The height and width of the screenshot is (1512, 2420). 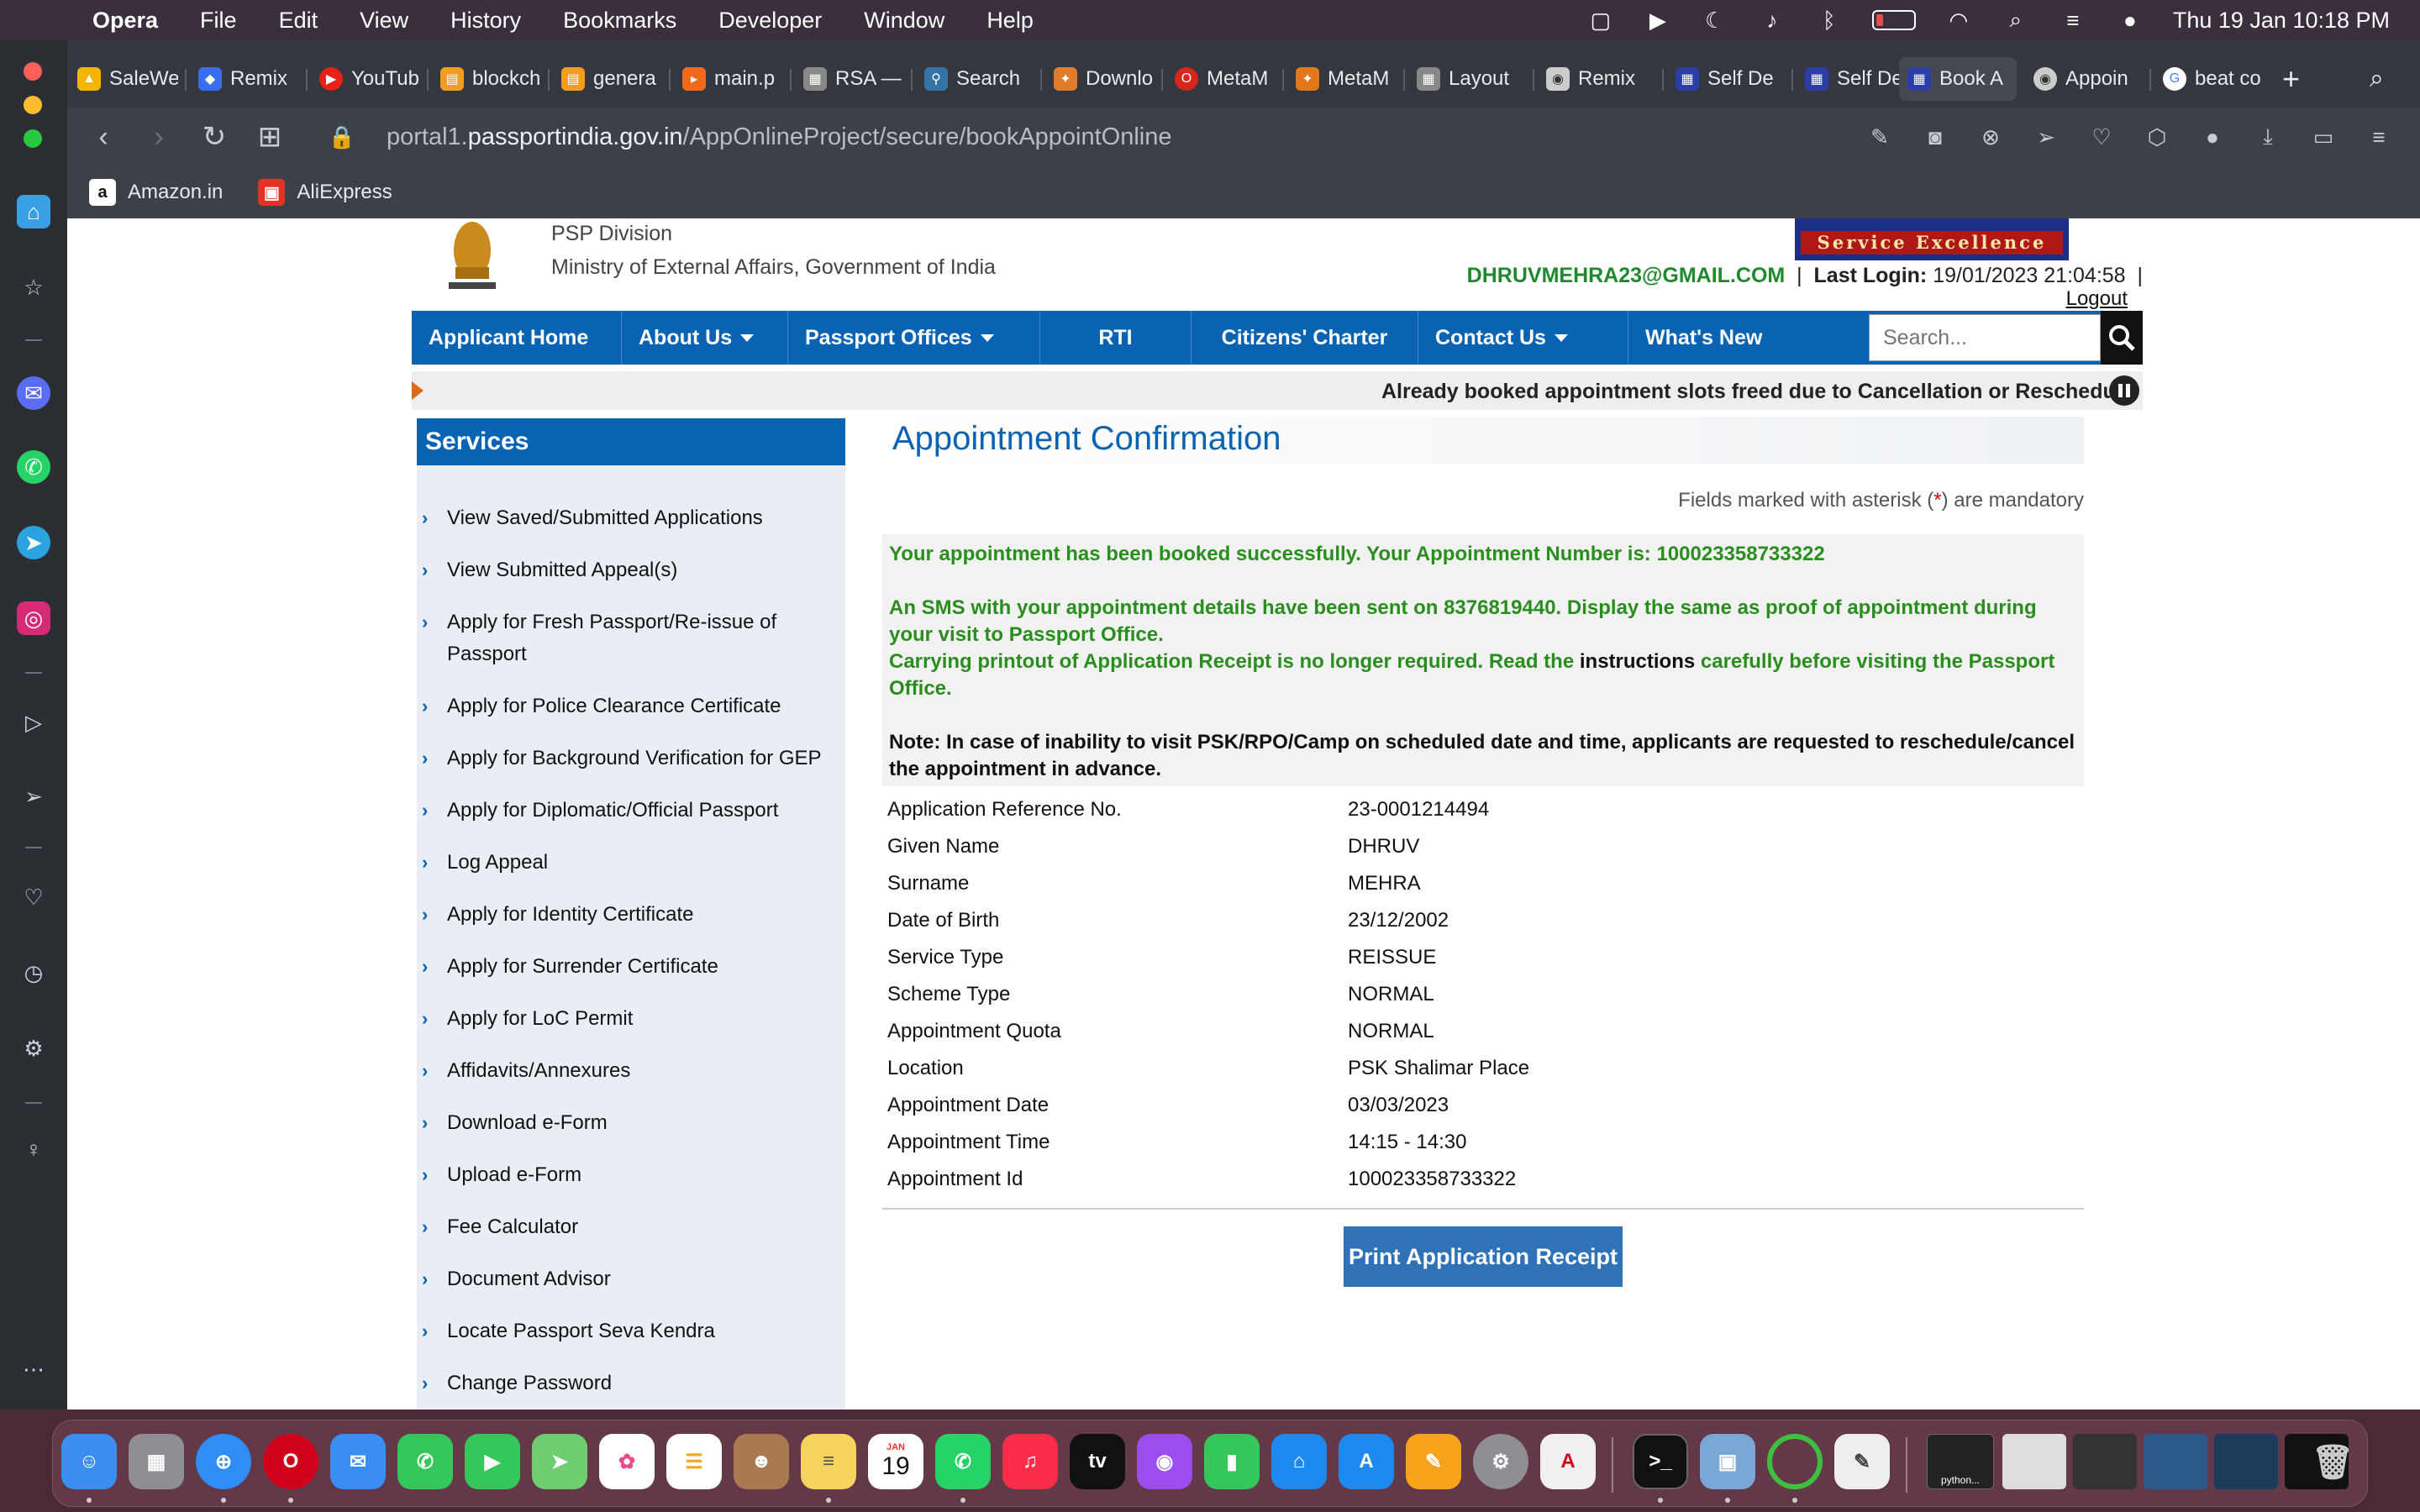 I want to click on safari-icon: ⊕, so click(x=224, y=1461).